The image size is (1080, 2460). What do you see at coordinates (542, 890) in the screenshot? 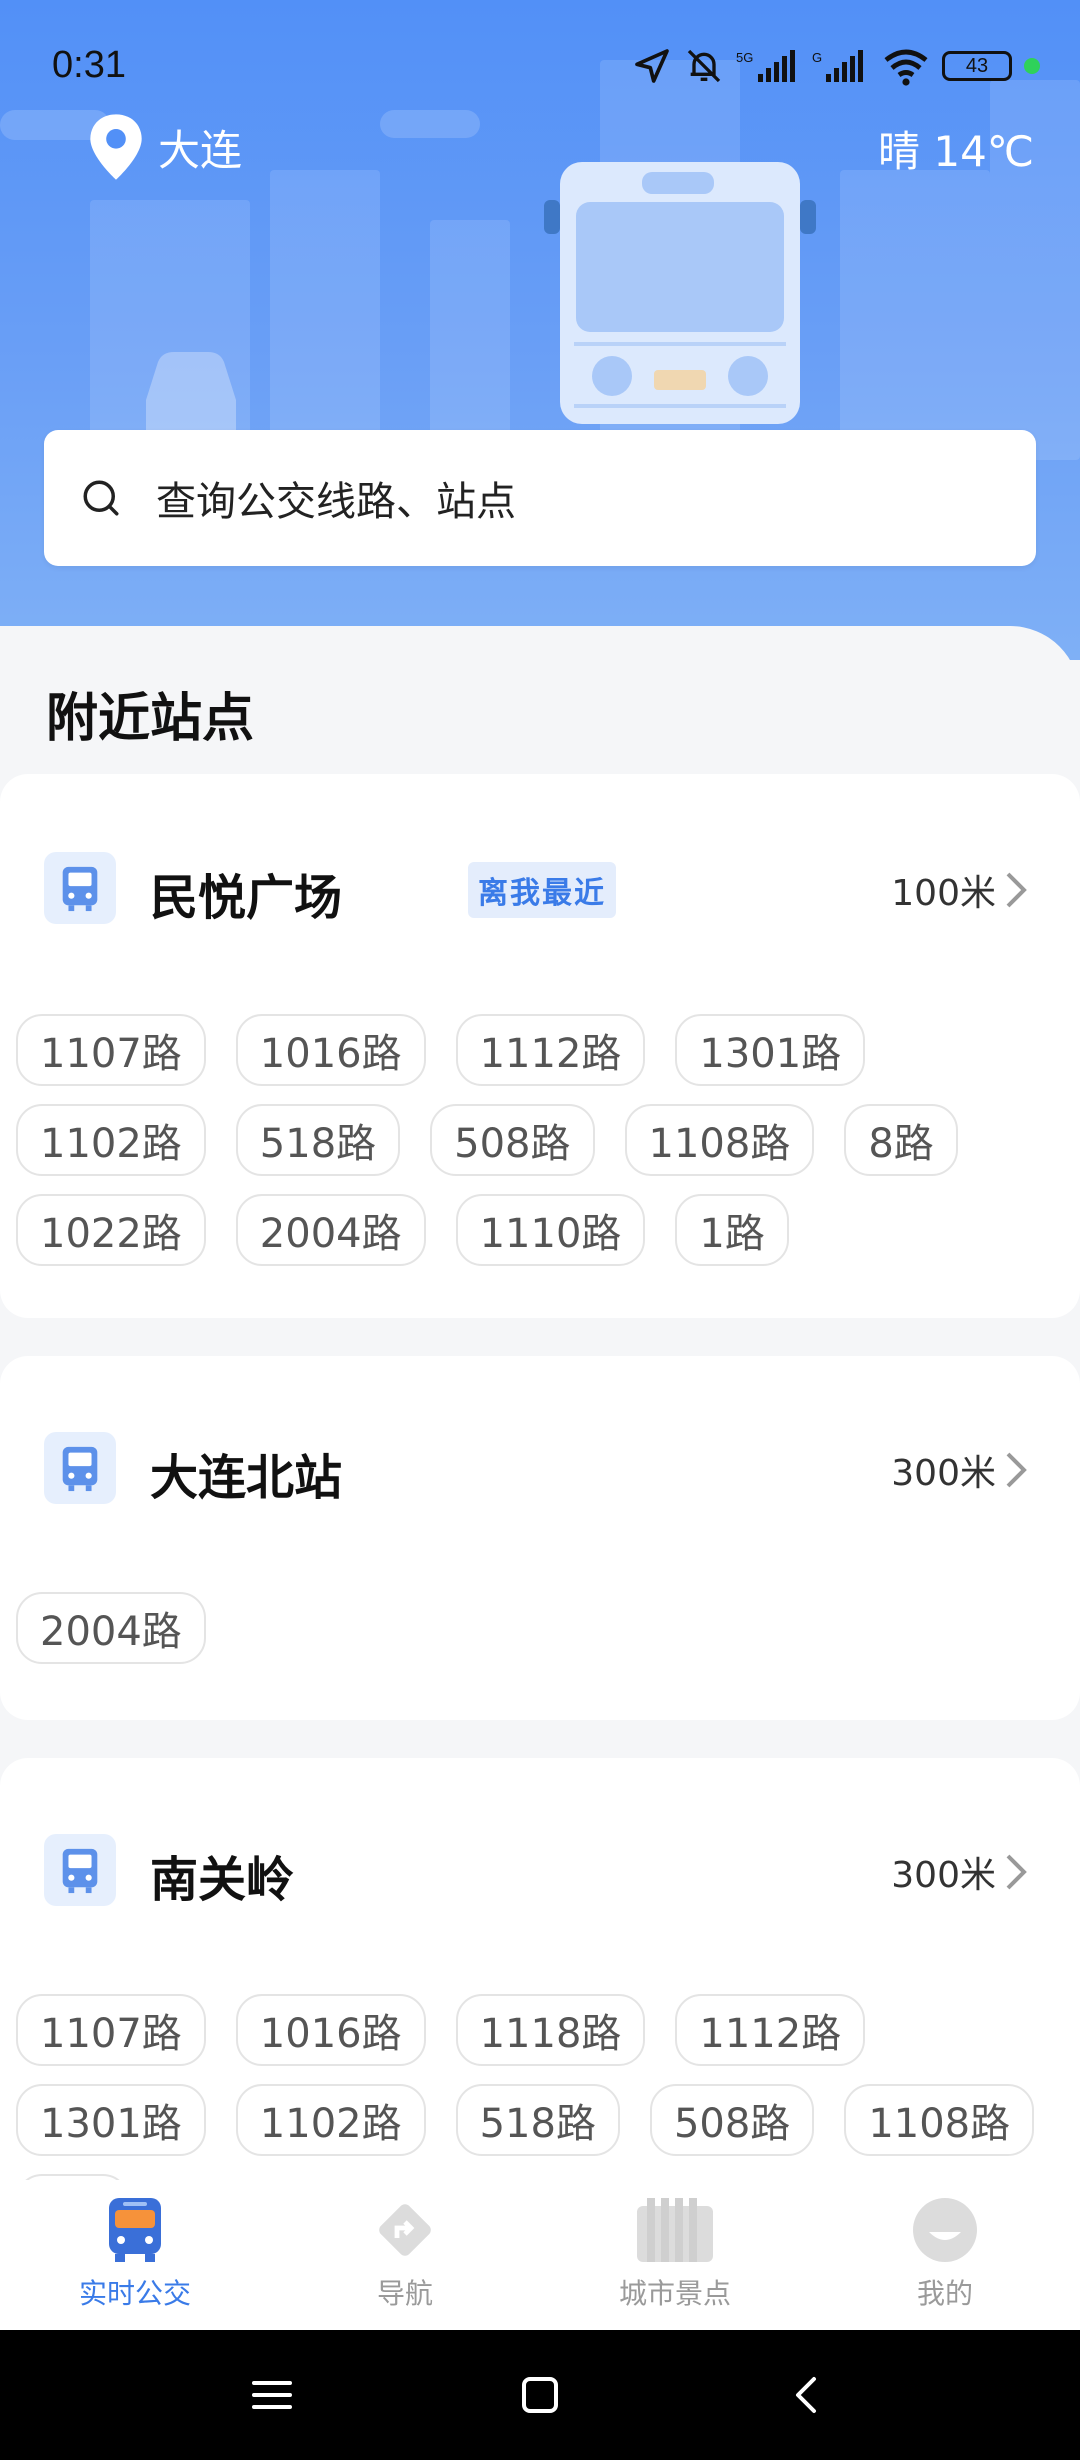
I see `nearest-badge: 离我最近` at bounding box center [542, 890].